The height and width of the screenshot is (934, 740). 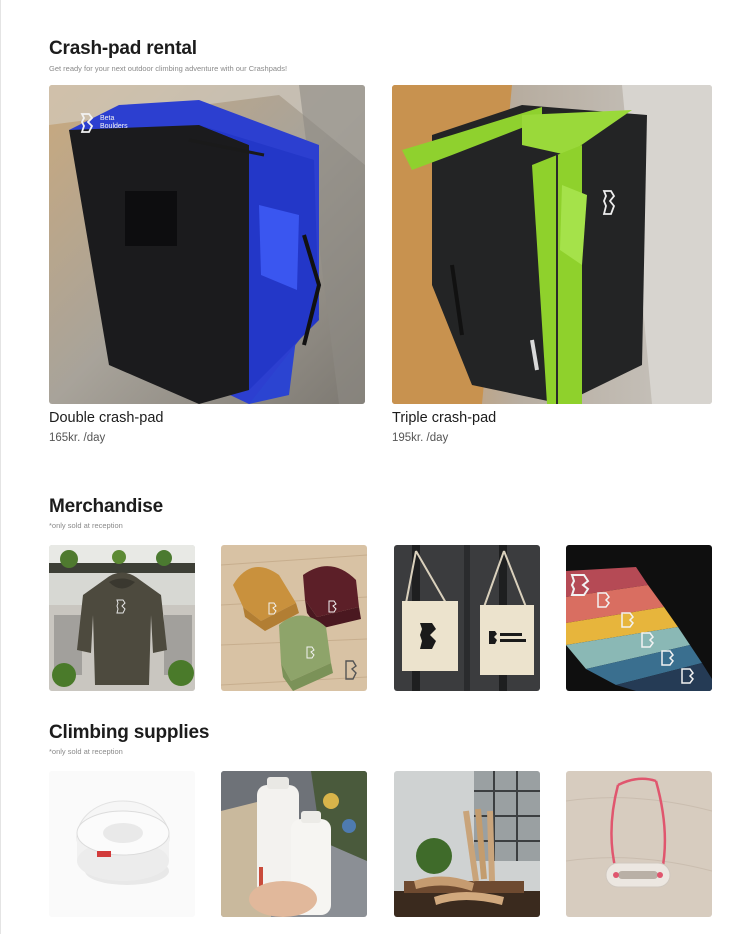 What do you see at coordinates (122, 844) in the screenshot?
I see `supply-tape-image` at bounding box center [122, 844].